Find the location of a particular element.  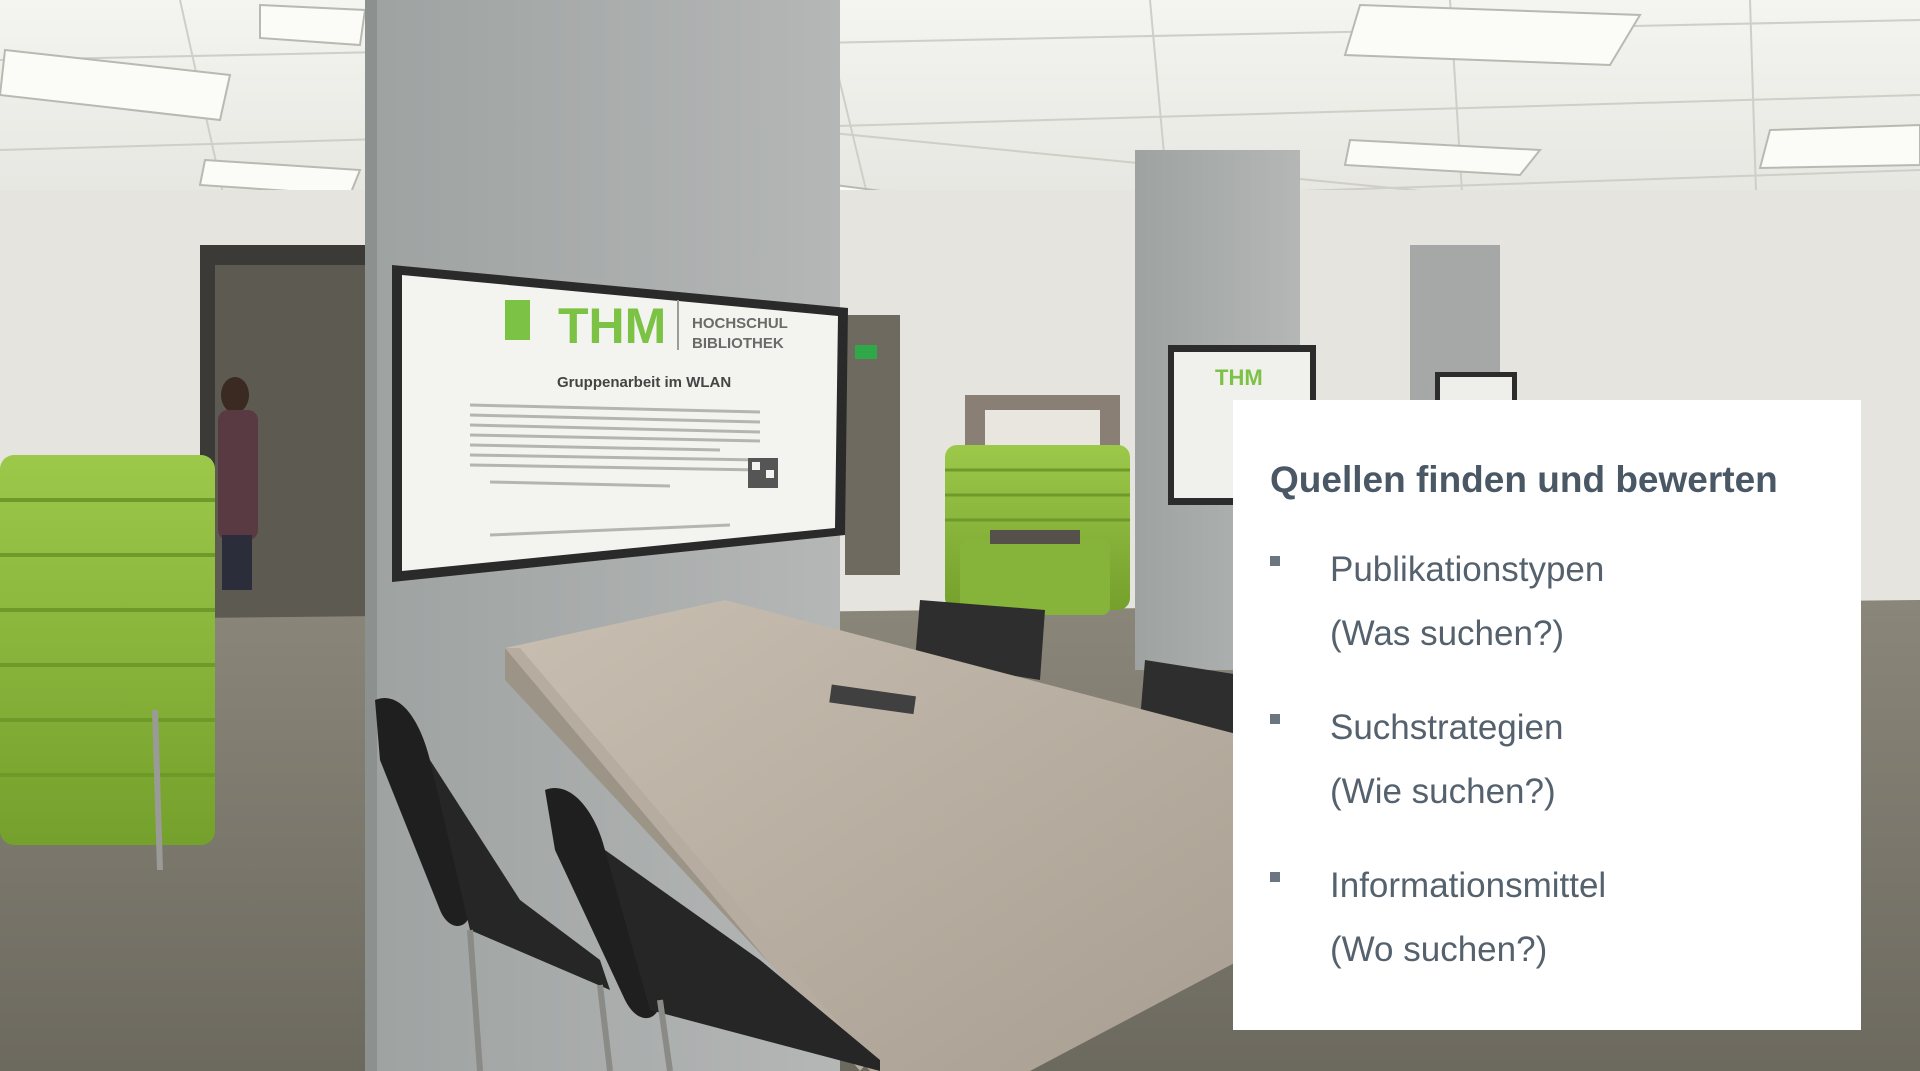

topic-label: Publikationstypen is located at coordinates (1467, 570).